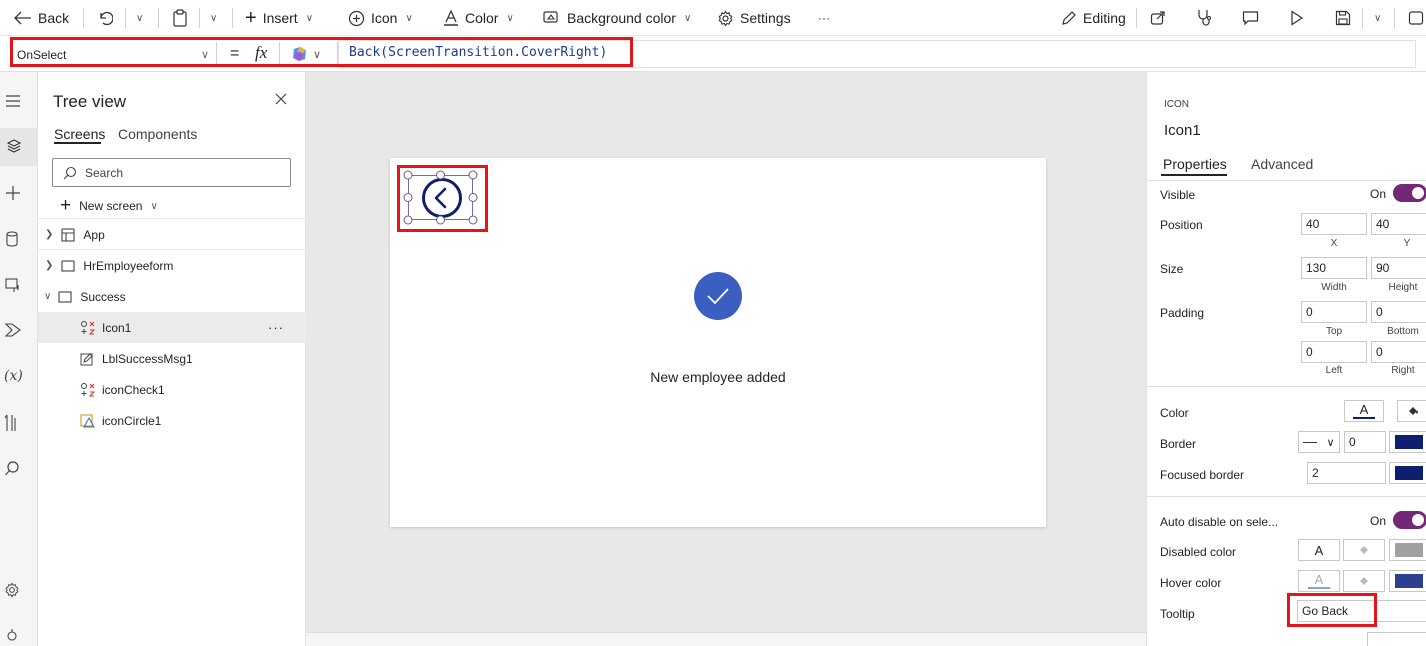 The height and width of the screenshot is (646, 1426). What do you see at coordinates (90, 101) in the screenshot?
I see `tree-view-title: Tree view` at bounding box center [90, 101].